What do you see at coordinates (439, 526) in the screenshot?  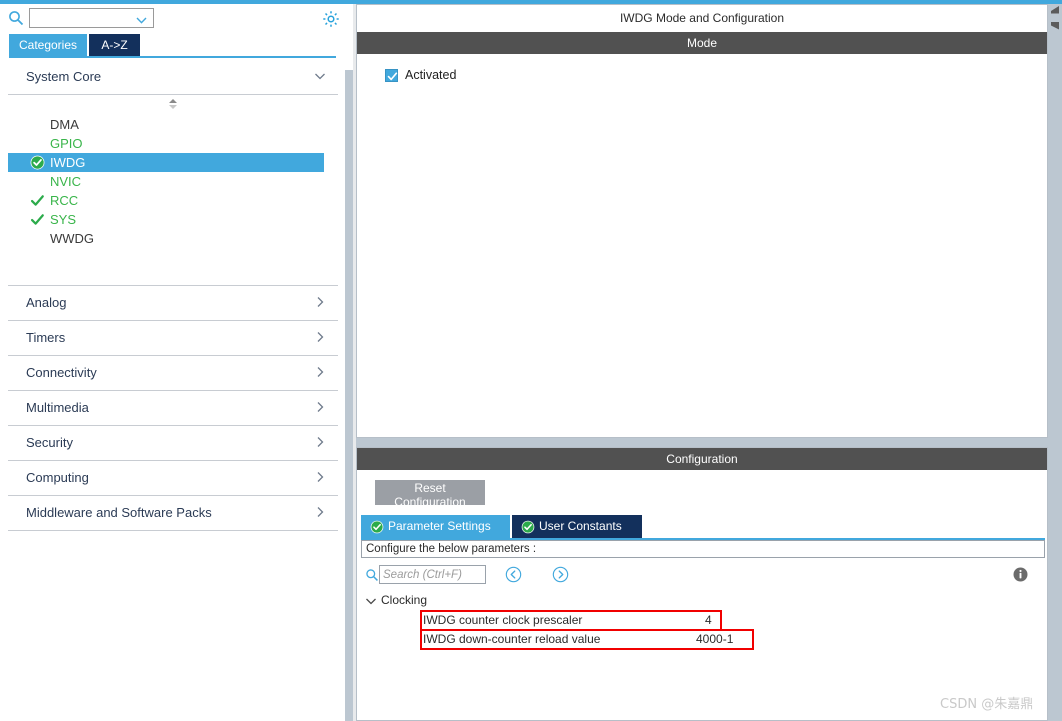 I see `tab-parameter-settings-label: Parameter Settings` at bounding box center [439, 526].